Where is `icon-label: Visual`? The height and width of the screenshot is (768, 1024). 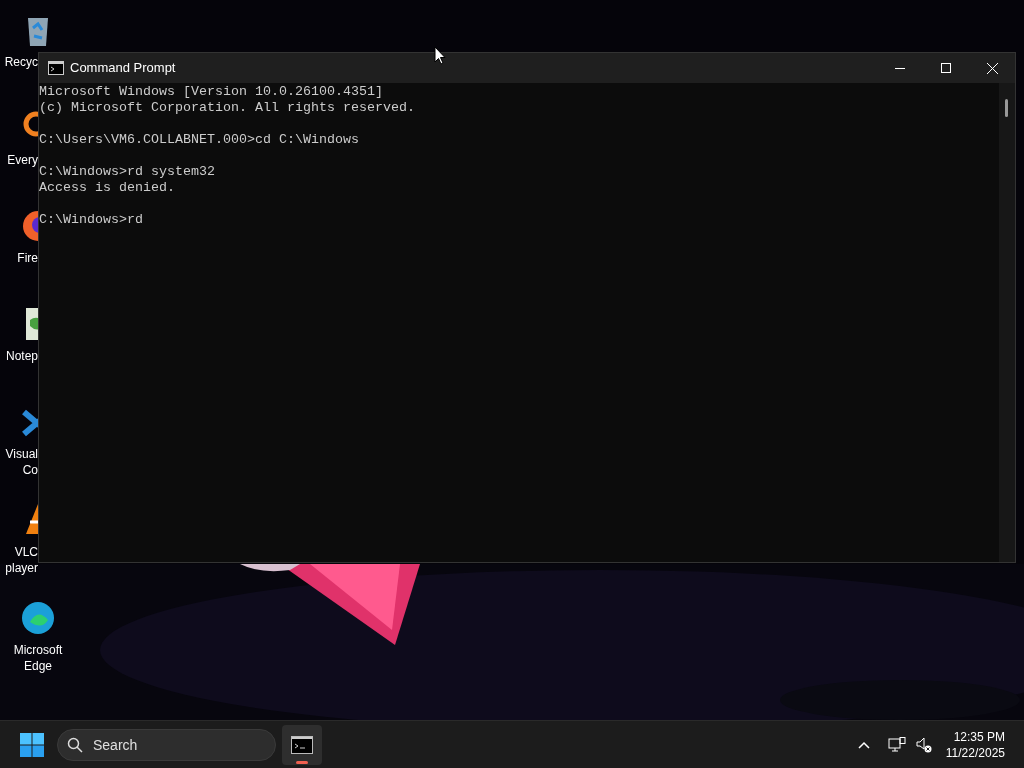
icon-label: Visual is located at coordinates (21, 454).